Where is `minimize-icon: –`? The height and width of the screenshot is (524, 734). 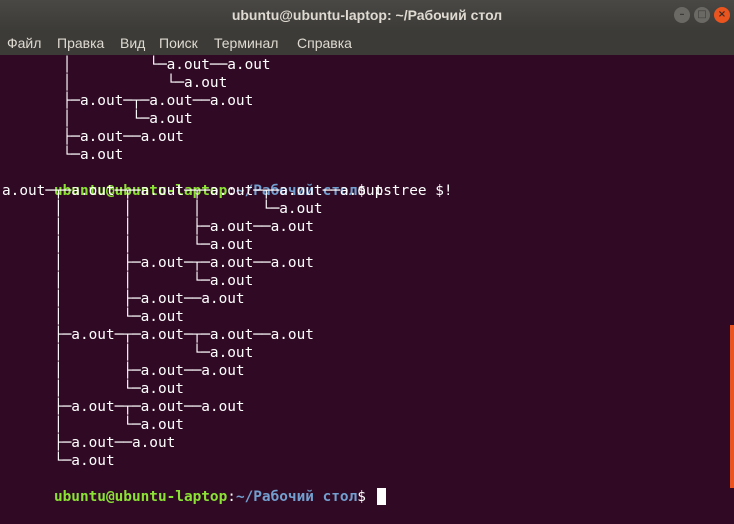 minimize-icon: – is located at coordinates (682, 15).